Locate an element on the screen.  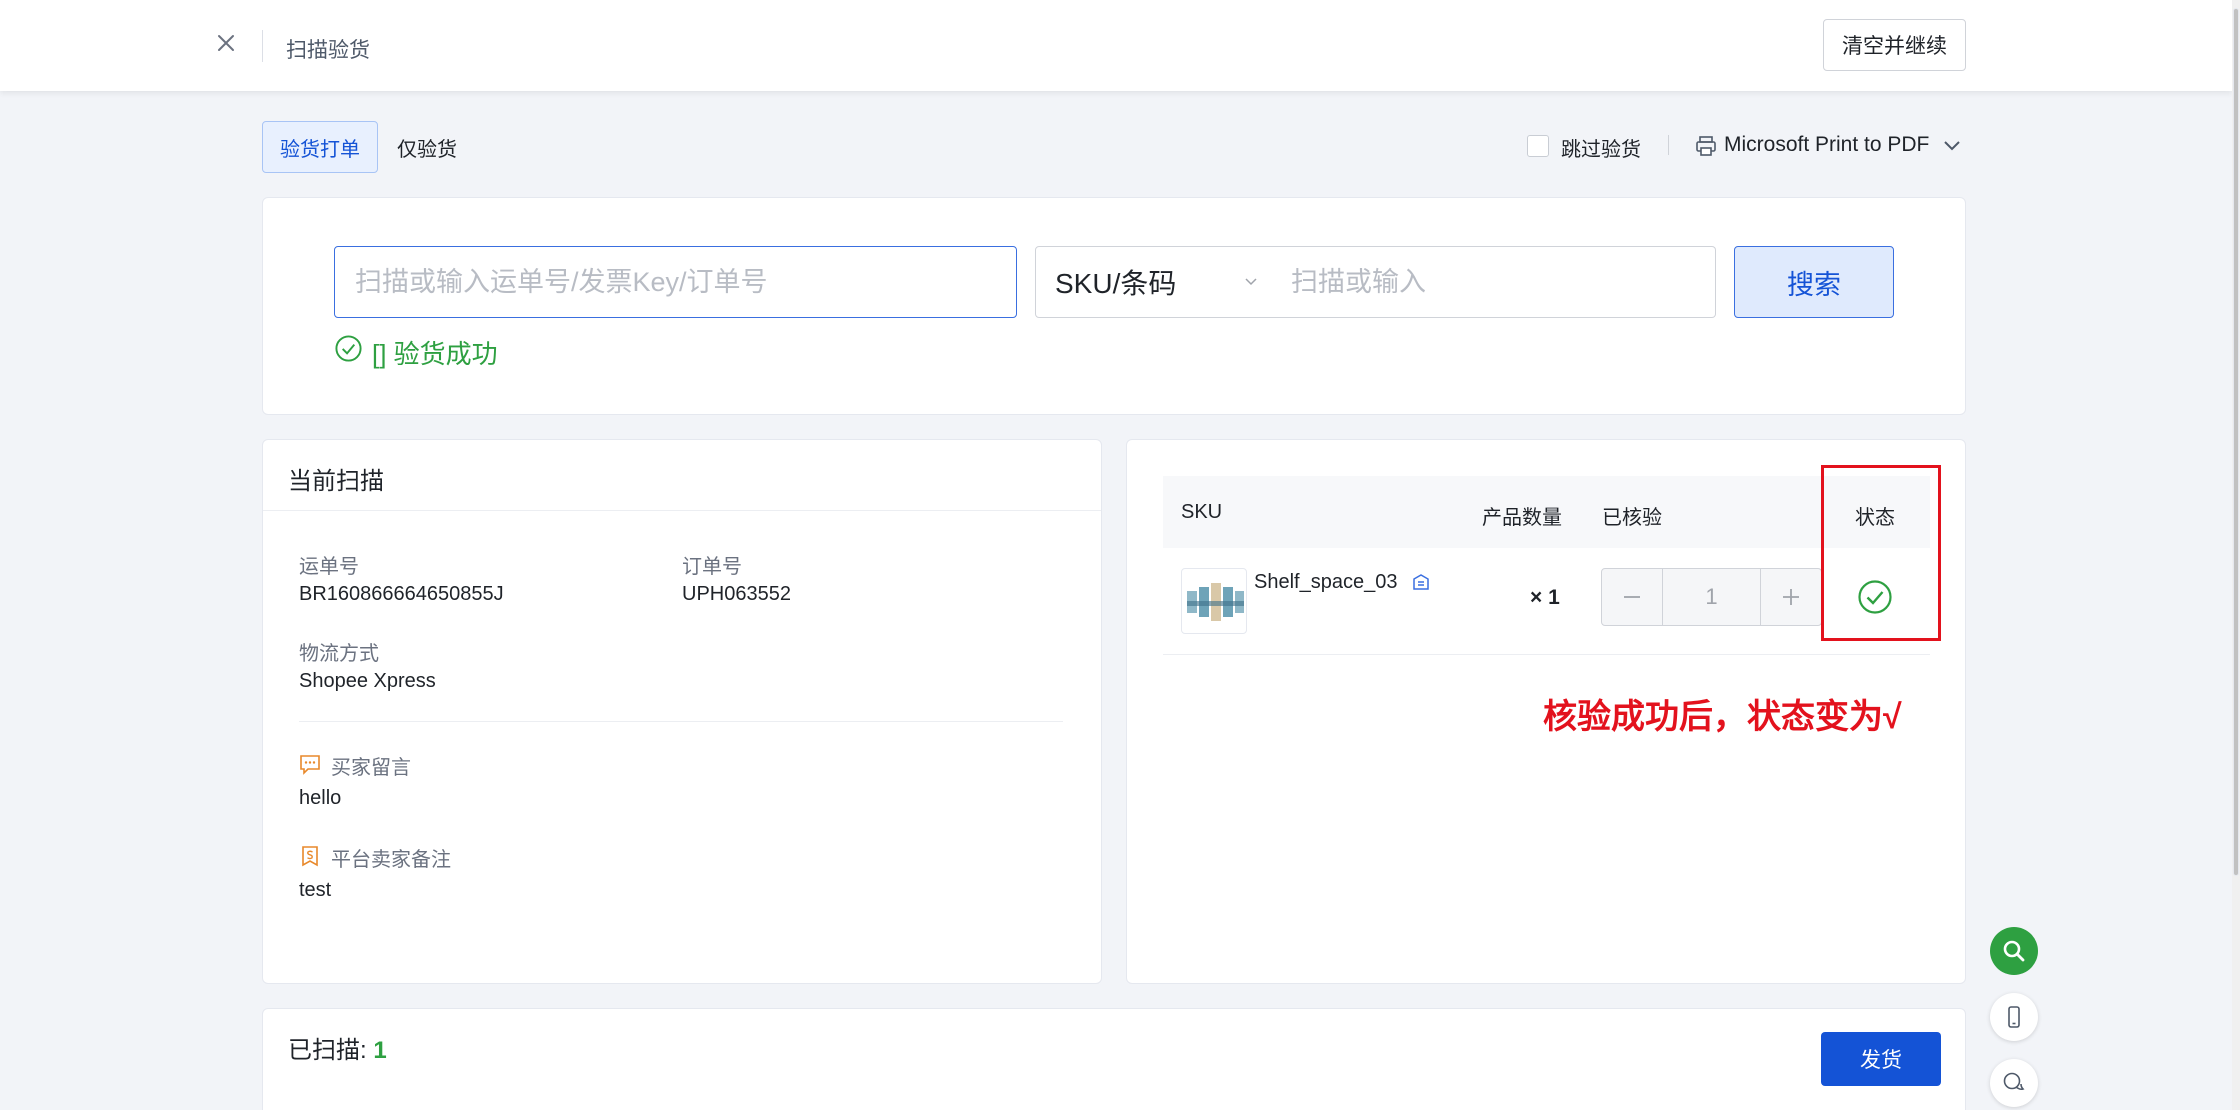
search-icon is located at coordinates (2014, 951).